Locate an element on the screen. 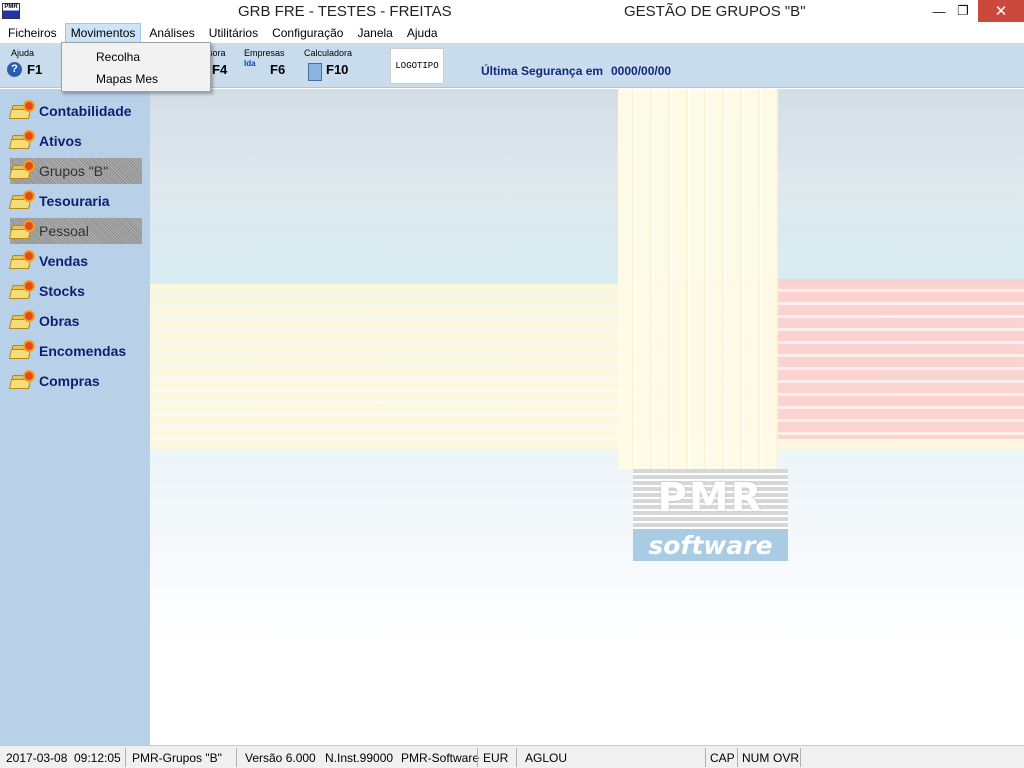 The width and height of the screenshot is (1024, 768). calculator-tool: Calculadora F10 is located at coordinates (330, 66).